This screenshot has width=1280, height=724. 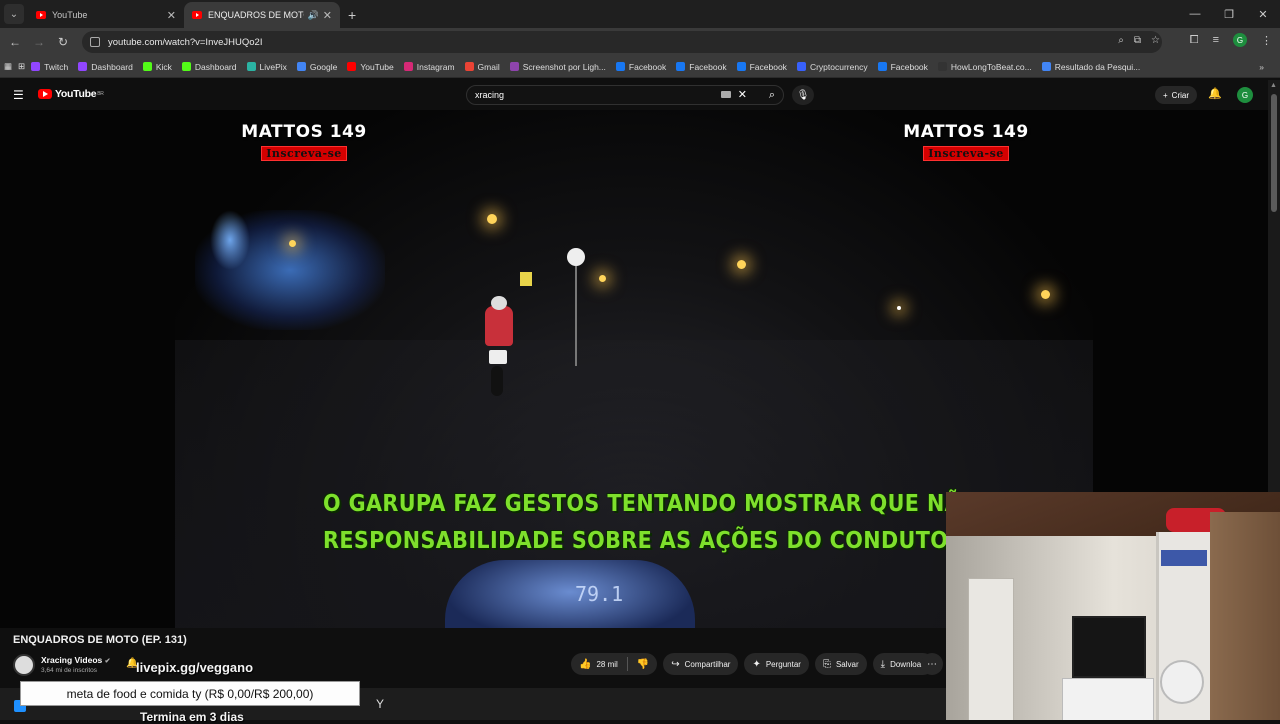 What do you see at coordinates (622, 42) in the screenshot?
I see `address-bar: youtube.com/watch?v=InveJHUQo2I` at bounding box center [622, 42].